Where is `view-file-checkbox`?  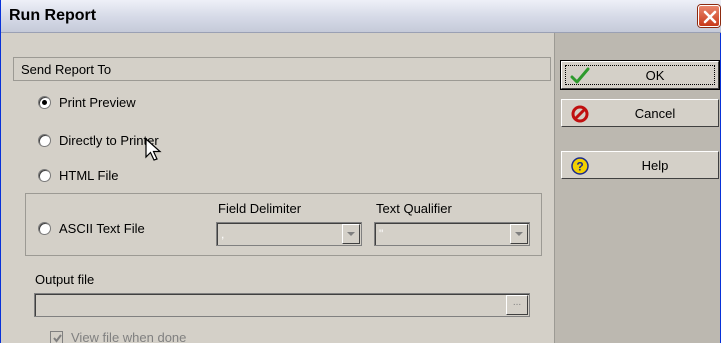 view-file-checkbox is located at coordinates (56, 337).